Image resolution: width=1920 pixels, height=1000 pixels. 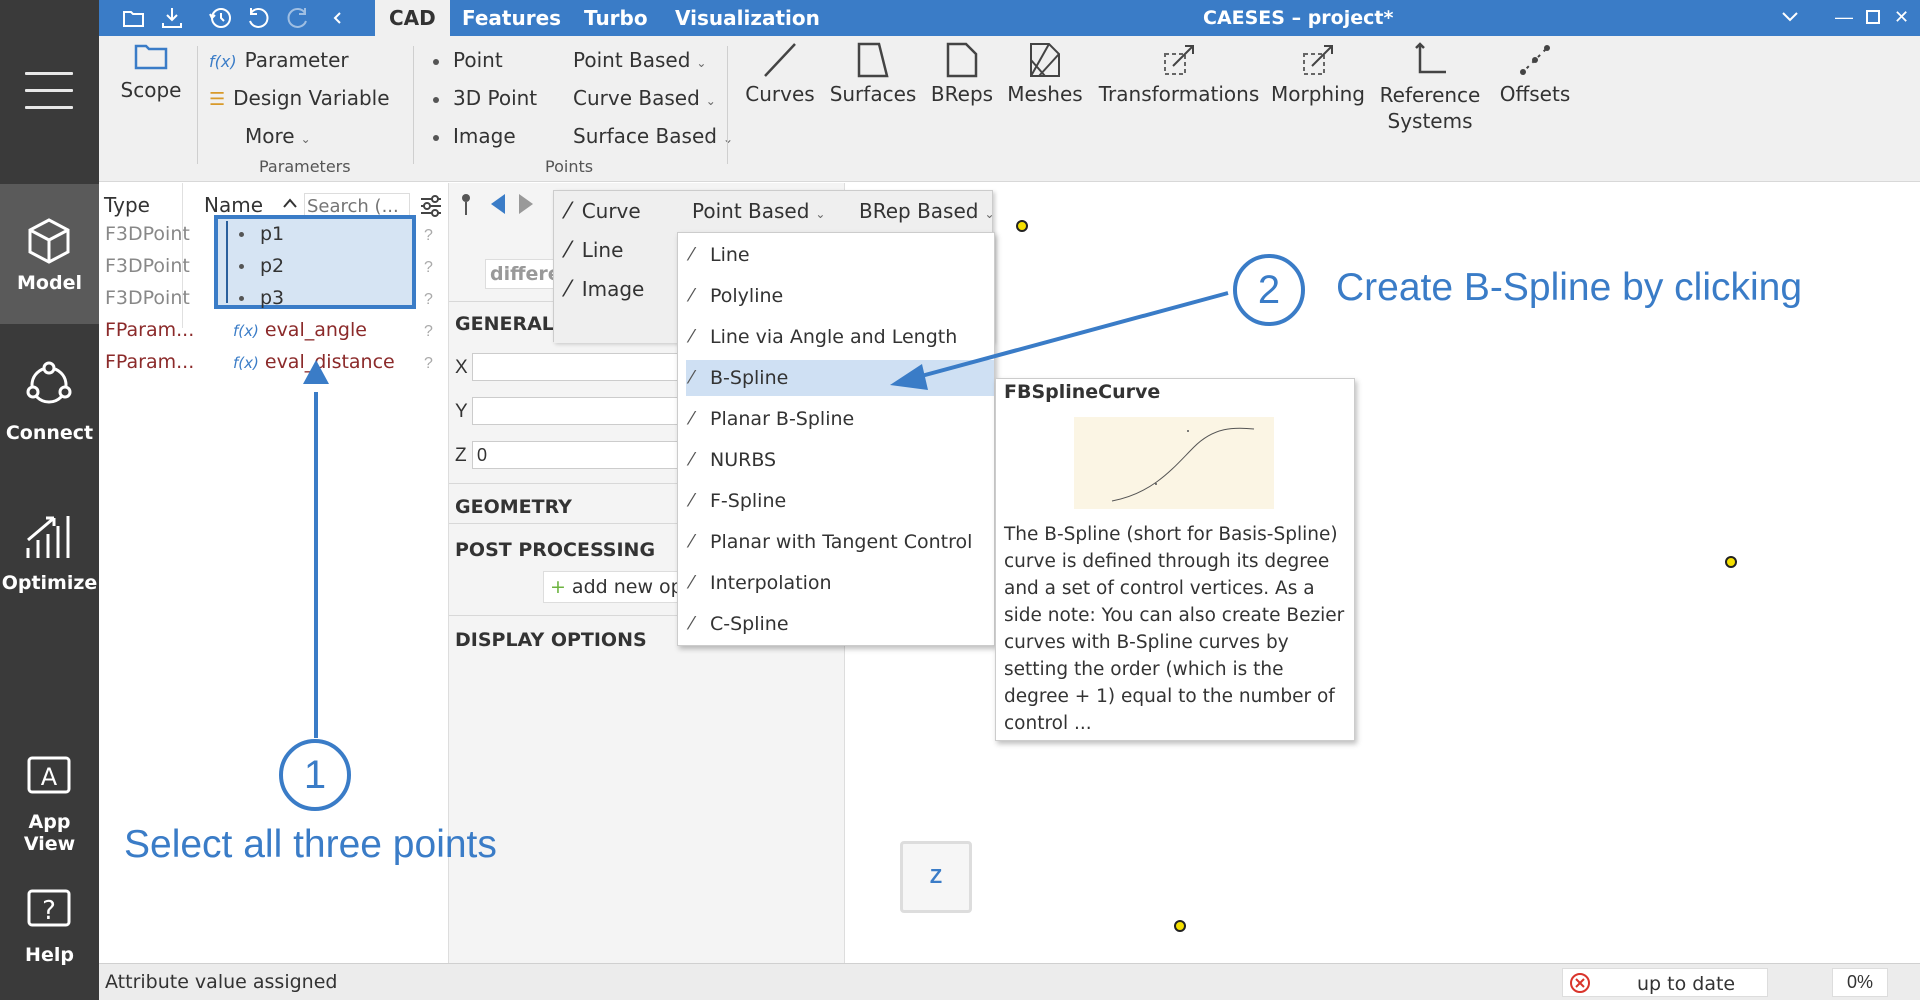 What do you see at coordinates (1686, 984) in the screenshot?
I see `update-status-label: up to date` at bounding box center [1686, 984].